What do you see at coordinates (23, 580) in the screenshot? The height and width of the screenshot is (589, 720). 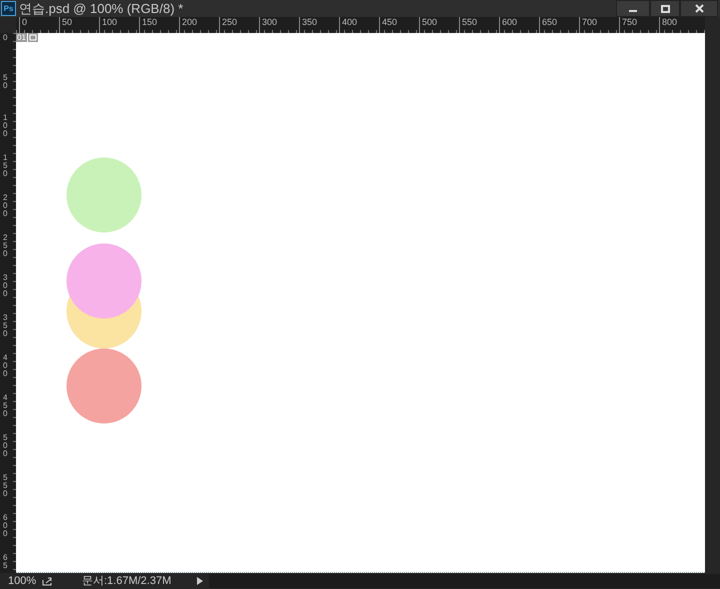 I see `zoom-level: 100%` at bounding box center [23, 580].